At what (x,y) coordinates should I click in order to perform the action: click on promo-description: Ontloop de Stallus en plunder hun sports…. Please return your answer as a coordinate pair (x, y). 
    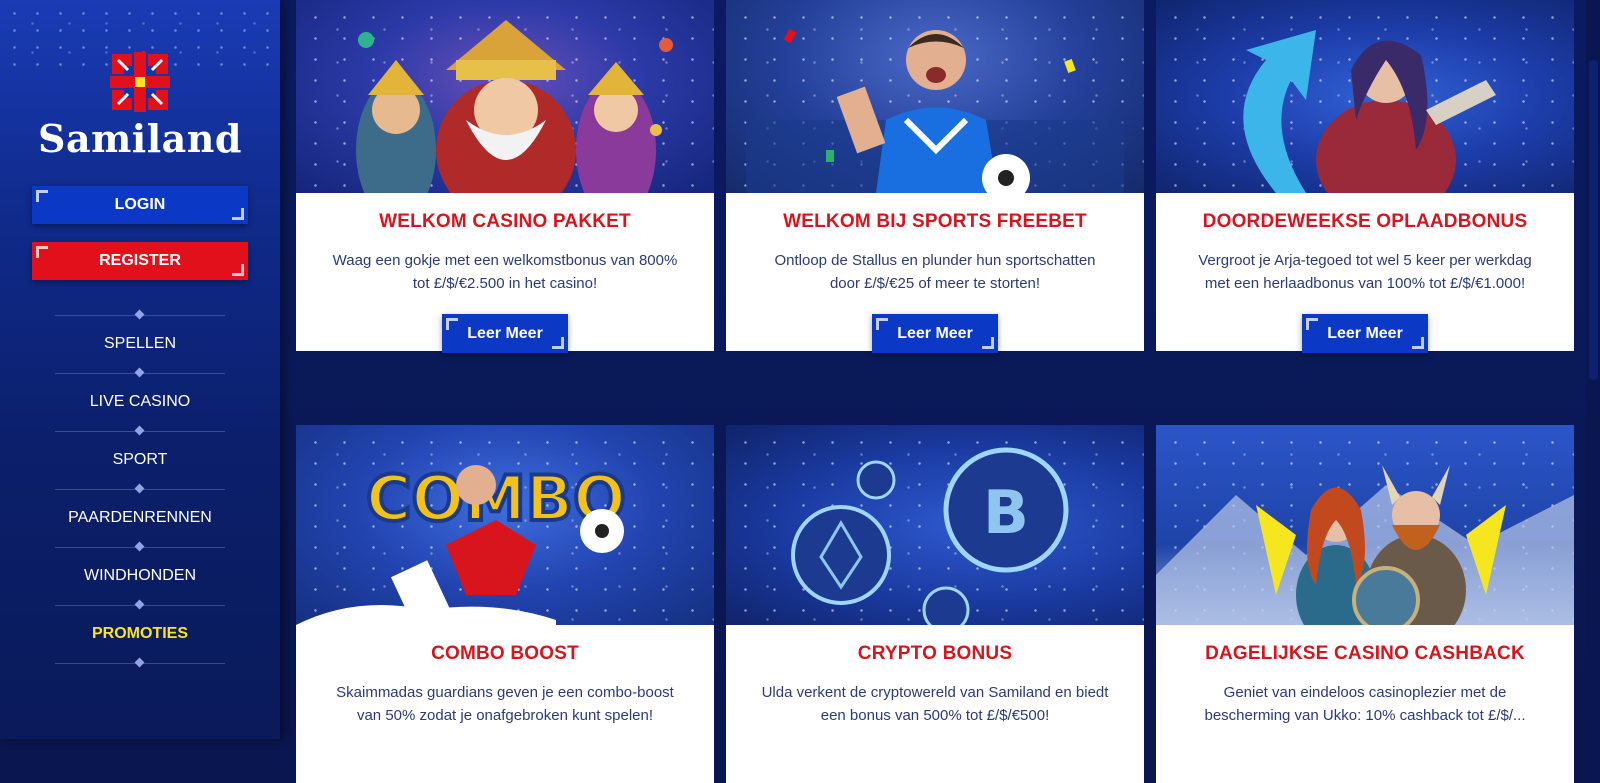
    Looking at the image, I should click on (935, 272).